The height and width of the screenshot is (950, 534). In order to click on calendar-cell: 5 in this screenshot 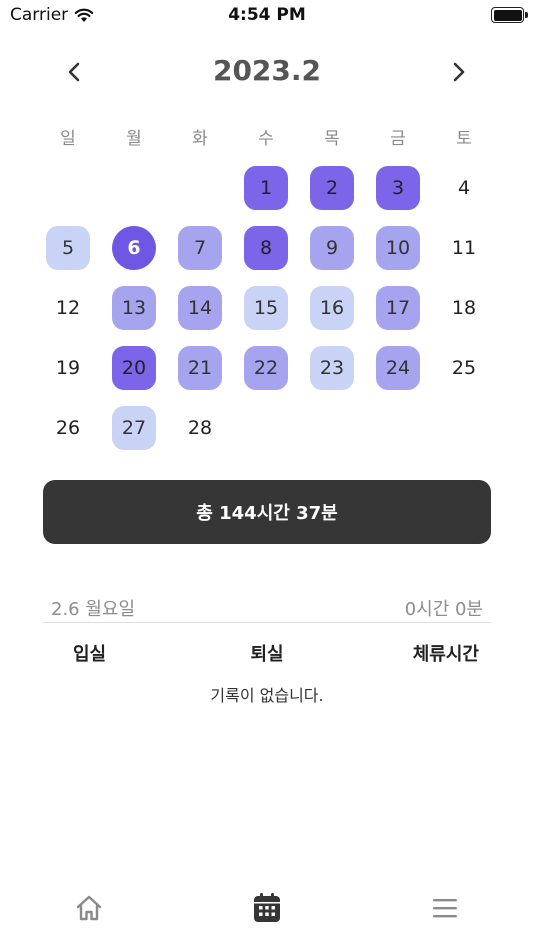, I will do `click(68, 248)`.